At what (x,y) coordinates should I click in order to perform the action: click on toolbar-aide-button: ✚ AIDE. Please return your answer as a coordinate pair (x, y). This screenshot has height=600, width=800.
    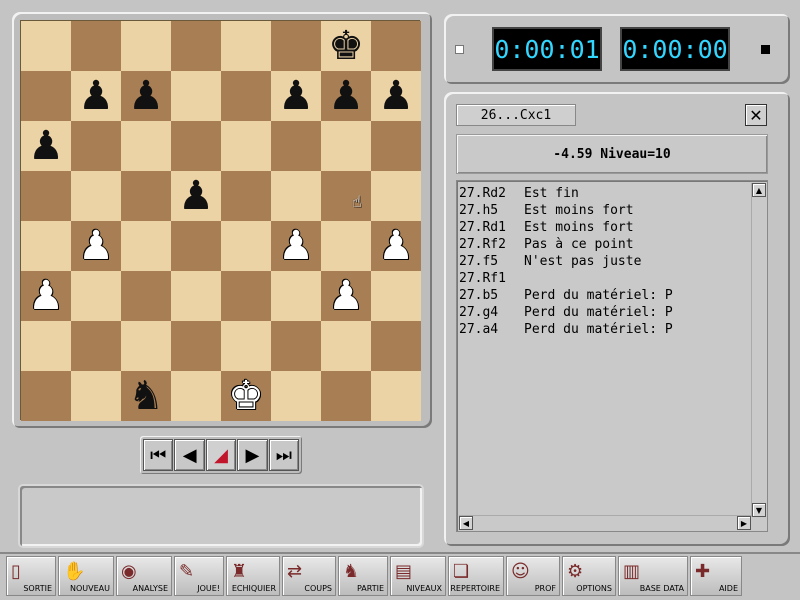
    Looking at the image, I should click on (716, 576).